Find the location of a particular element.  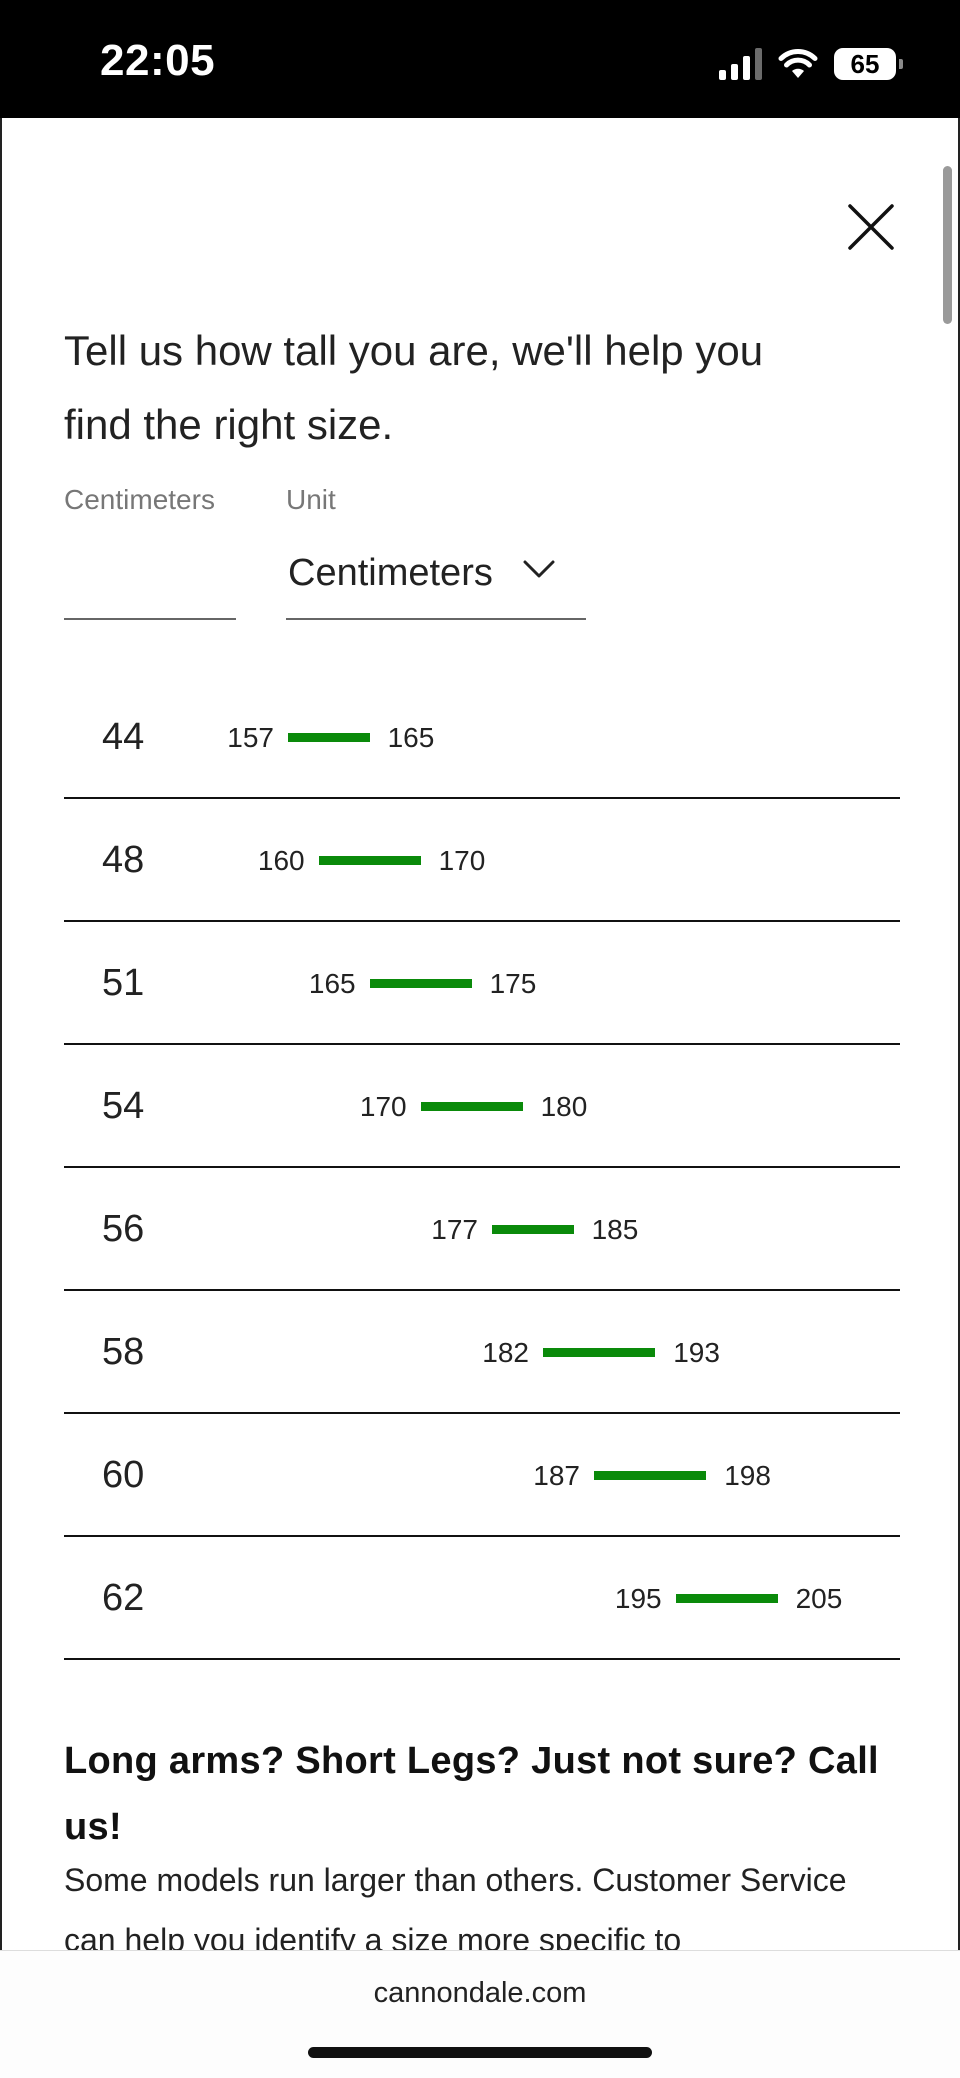

height-range: 177 185 is located at coordinates (534, 1229).